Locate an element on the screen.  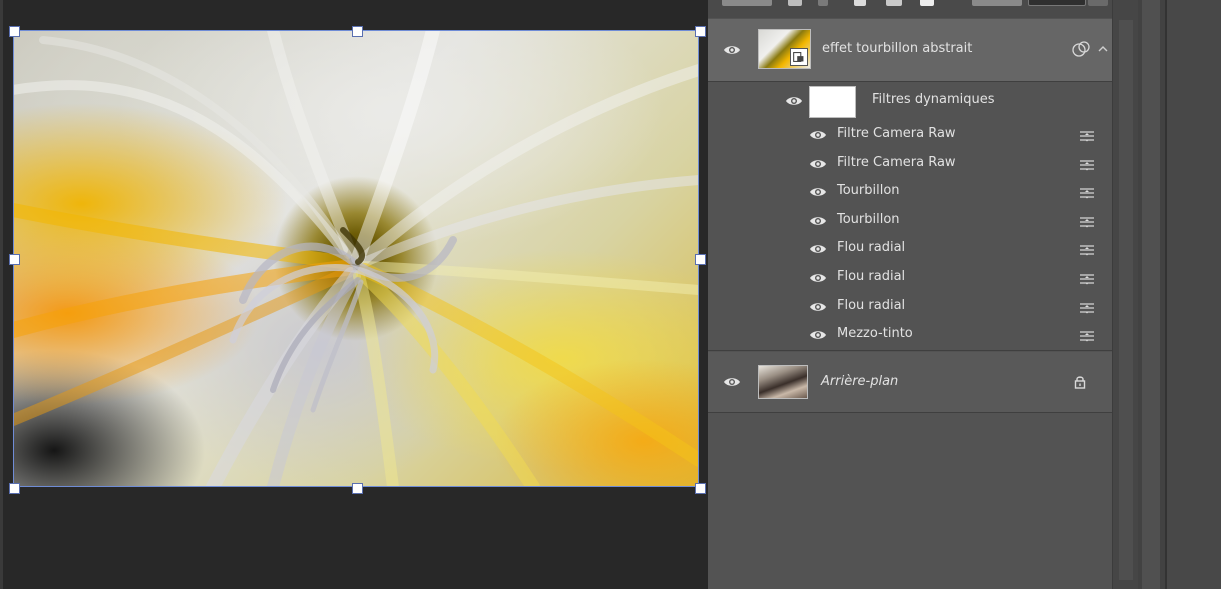
smart-filters-label: Filtres dynamiques is located at coordinates (933, 99).